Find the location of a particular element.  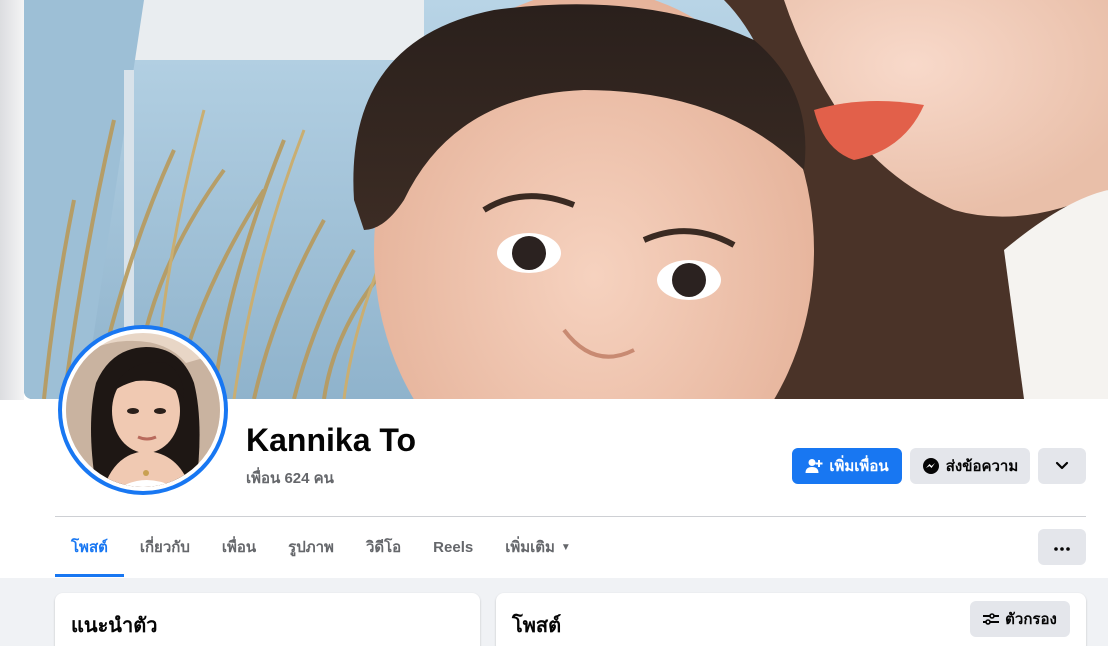

add-friend-icon is located at coordinates (814, 466).